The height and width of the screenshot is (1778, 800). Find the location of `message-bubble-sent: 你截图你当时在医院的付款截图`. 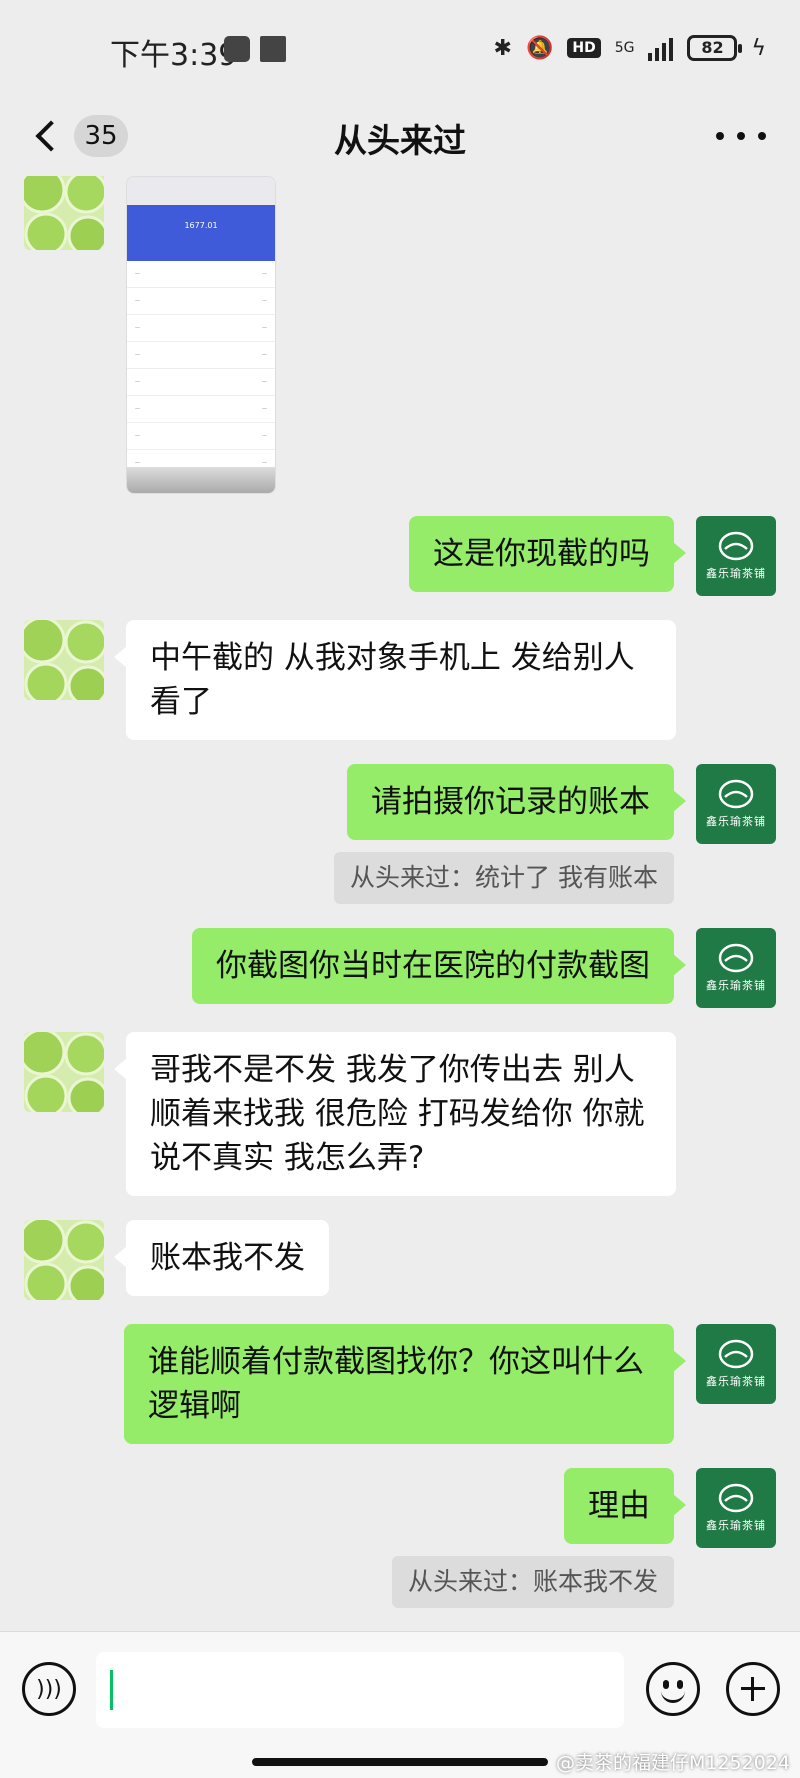

message-bubble-sent: 你截图你当时在医院的付款截图 is located at coordinates (439, 966).